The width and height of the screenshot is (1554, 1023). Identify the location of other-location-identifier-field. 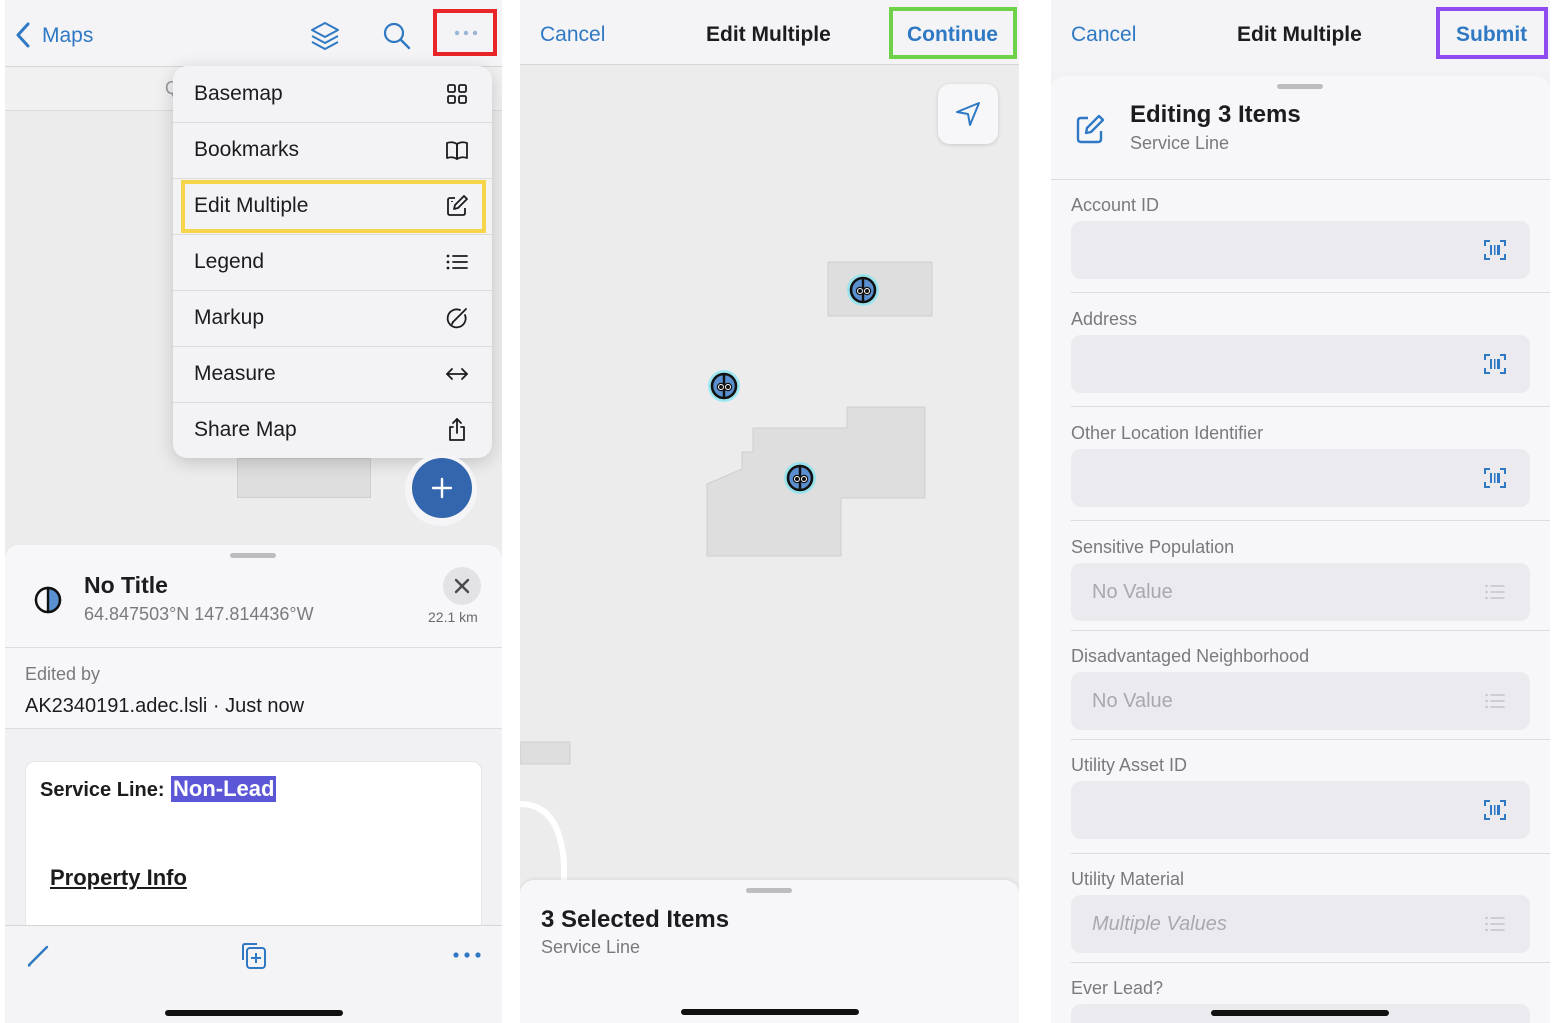
(1300, 478).